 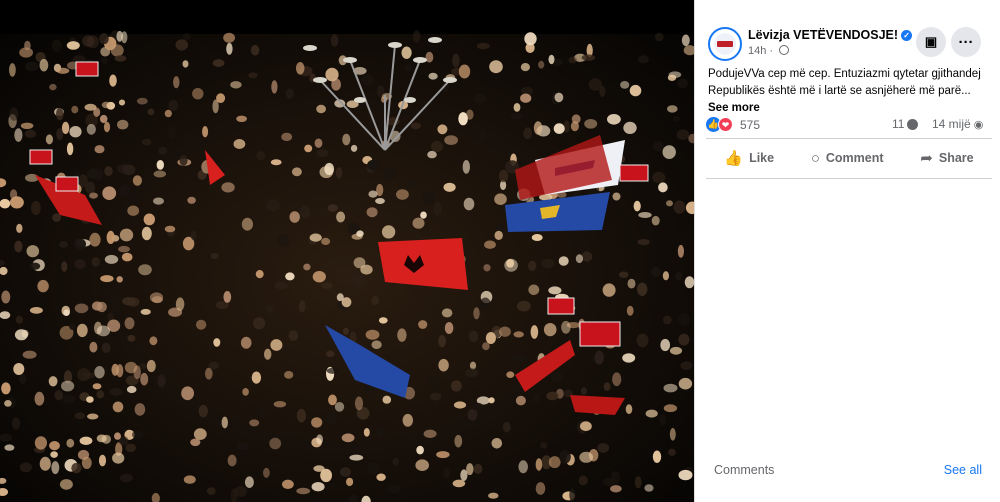 I want to click on bookmark-icon: ▣, so click(x=931, y=41).